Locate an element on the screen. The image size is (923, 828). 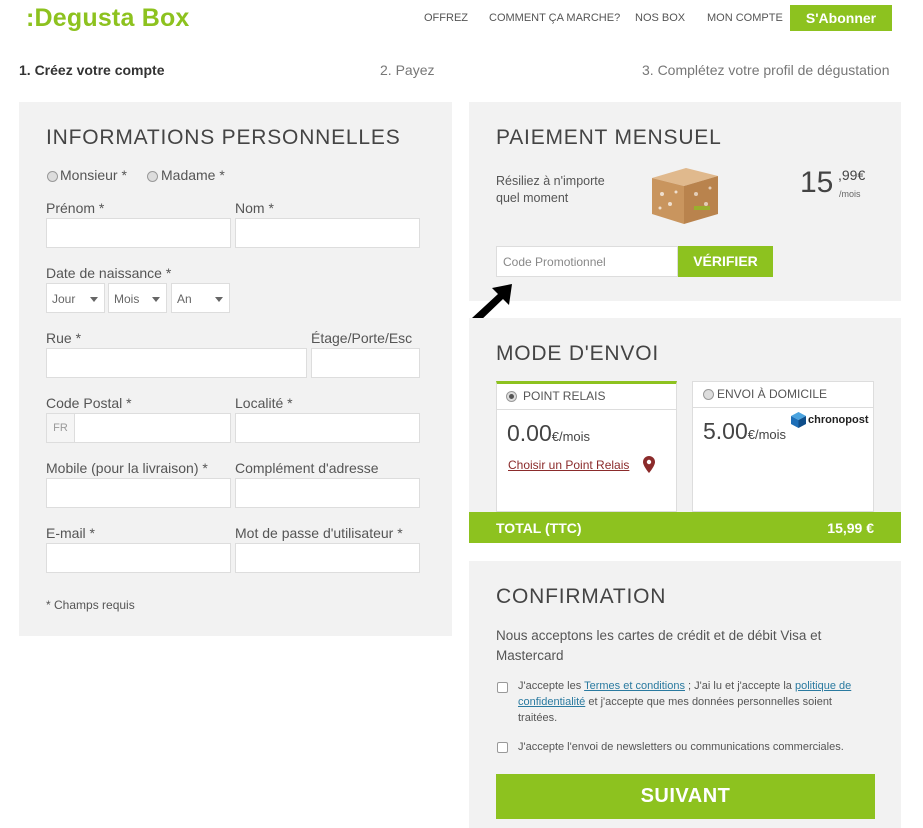
step-1: 1. Créez votre compte is located at coordinates (92, 70).